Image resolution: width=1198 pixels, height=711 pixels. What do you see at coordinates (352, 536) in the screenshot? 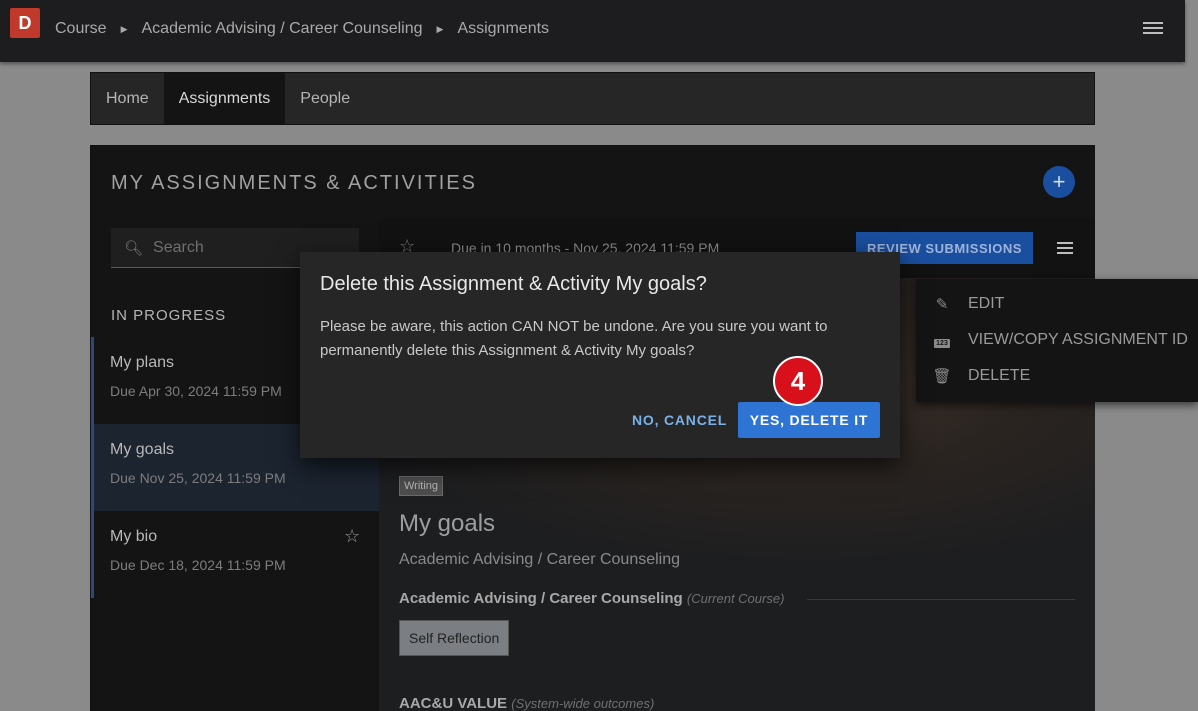
I see `star-icon: ☆` at bounding box center [352, 536].